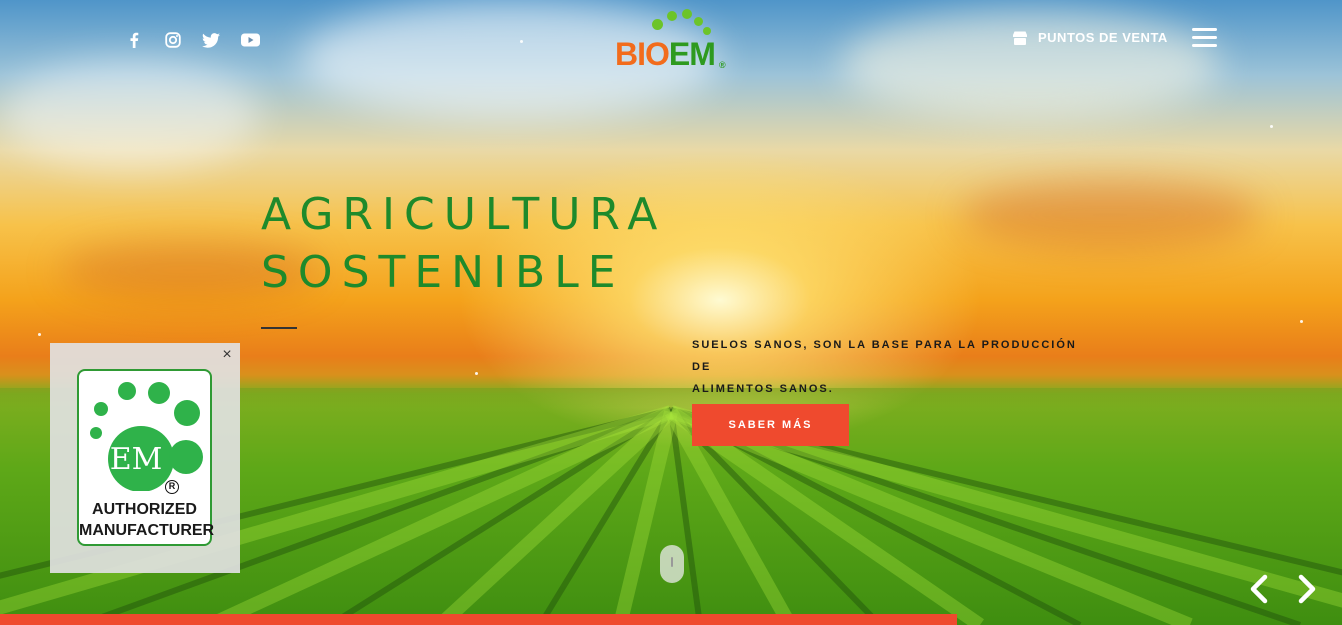 Image resolution: width=1342 pixels, height=625 pixels. Describe the element at coordinates (478, 619) in the screenshot. I see `slide-progress-fill` at that location.